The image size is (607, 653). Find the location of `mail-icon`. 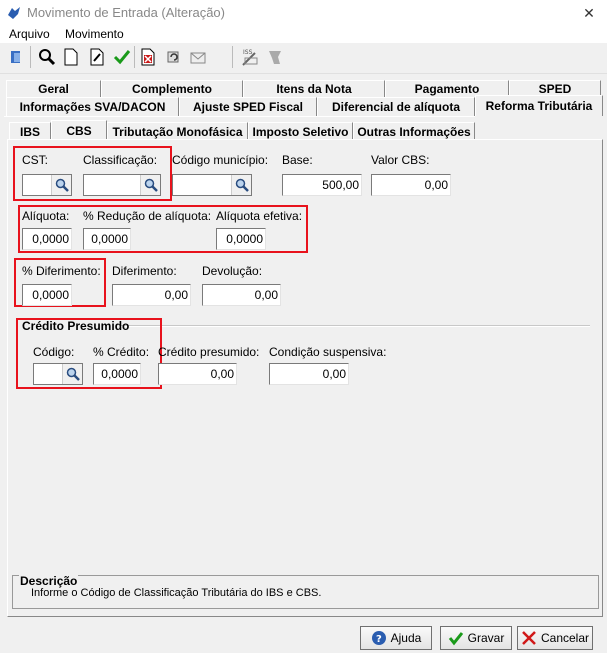

mail-icon is located at coordinates (198, 57).